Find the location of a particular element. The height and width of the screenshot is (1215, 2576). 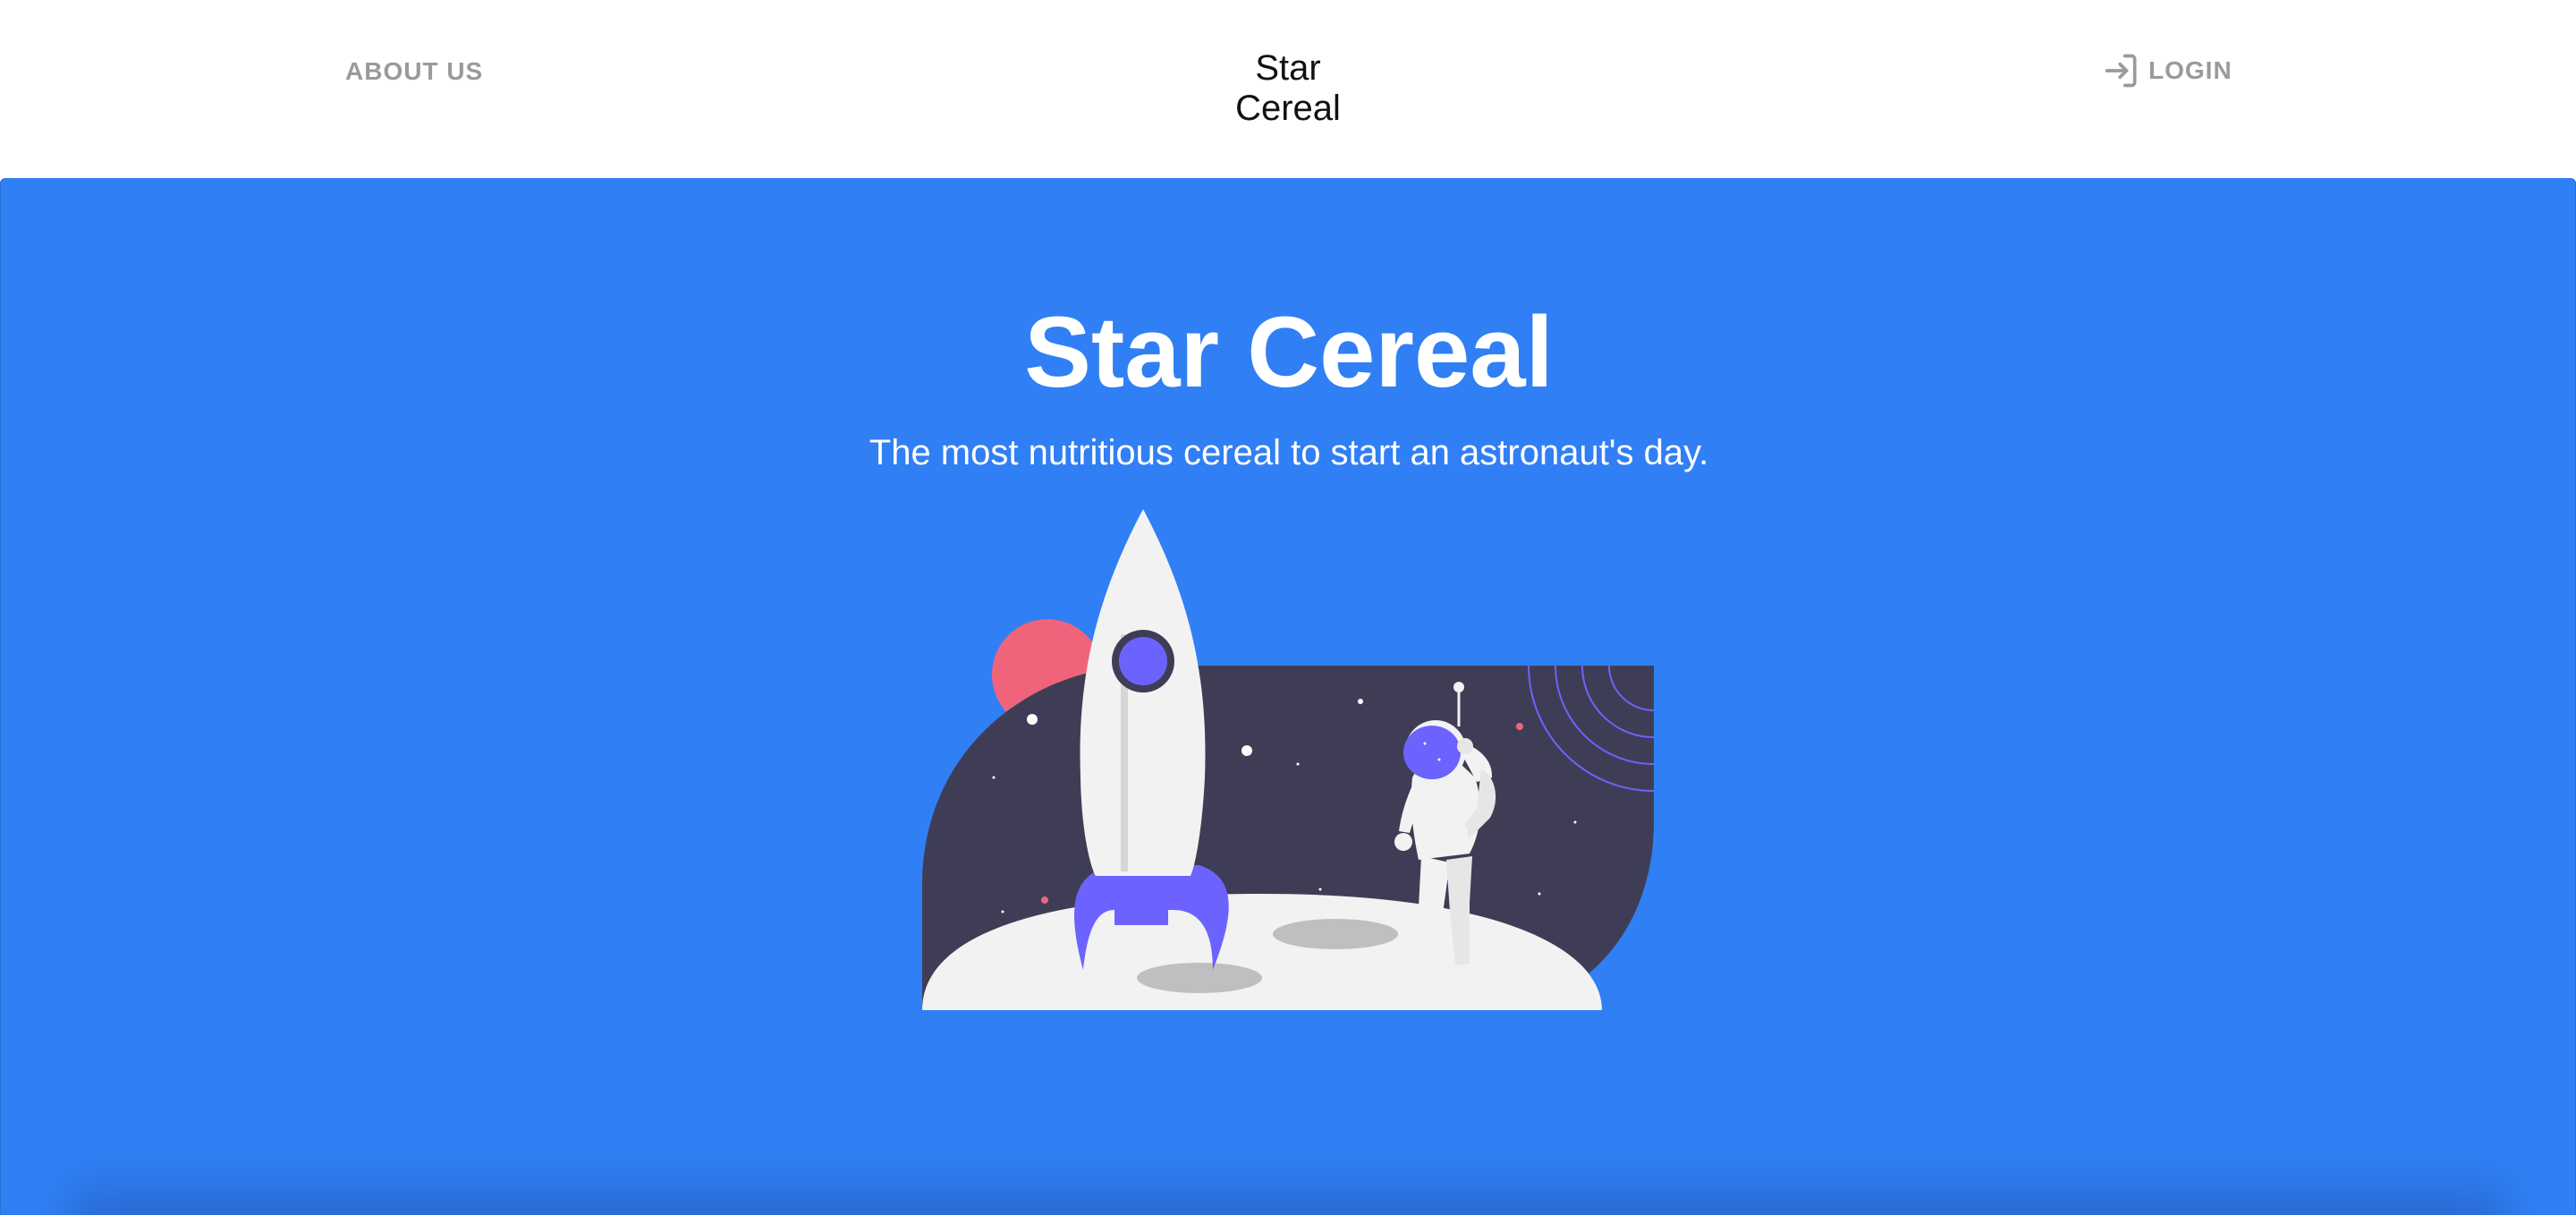

rocket-window-glass is located at coordinates (1143, 661).